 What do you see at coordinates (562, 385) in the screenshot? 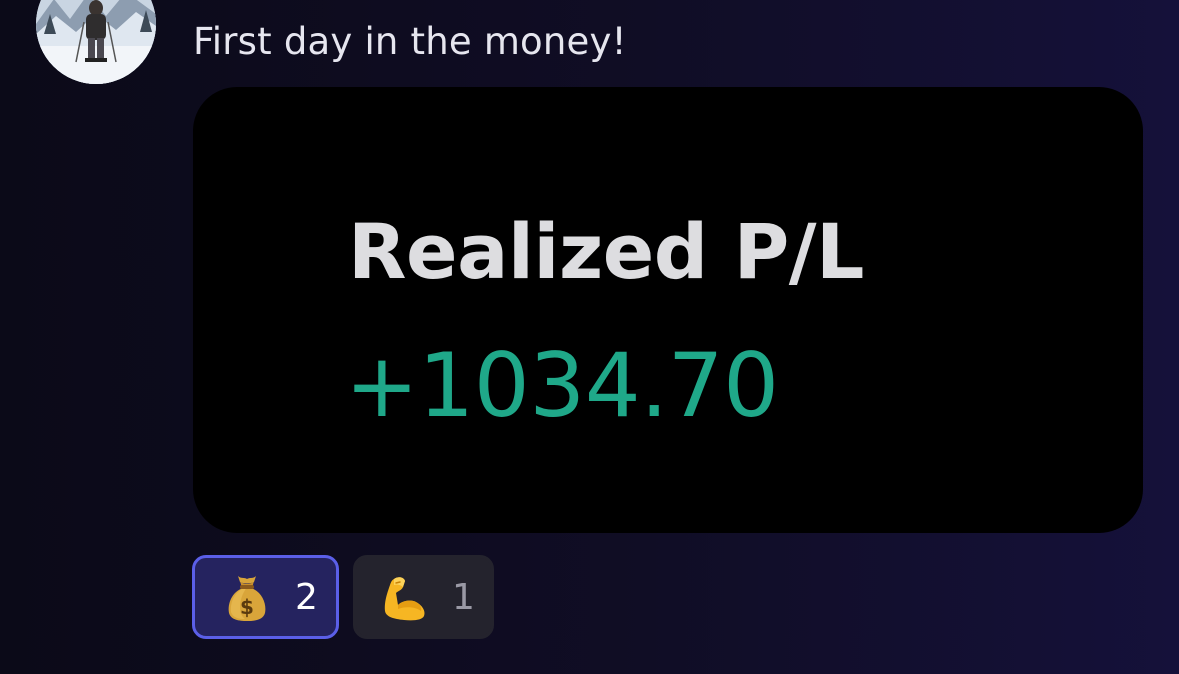
I see `realized-pl-value: +1034.70` at bounding box center [562, 385].